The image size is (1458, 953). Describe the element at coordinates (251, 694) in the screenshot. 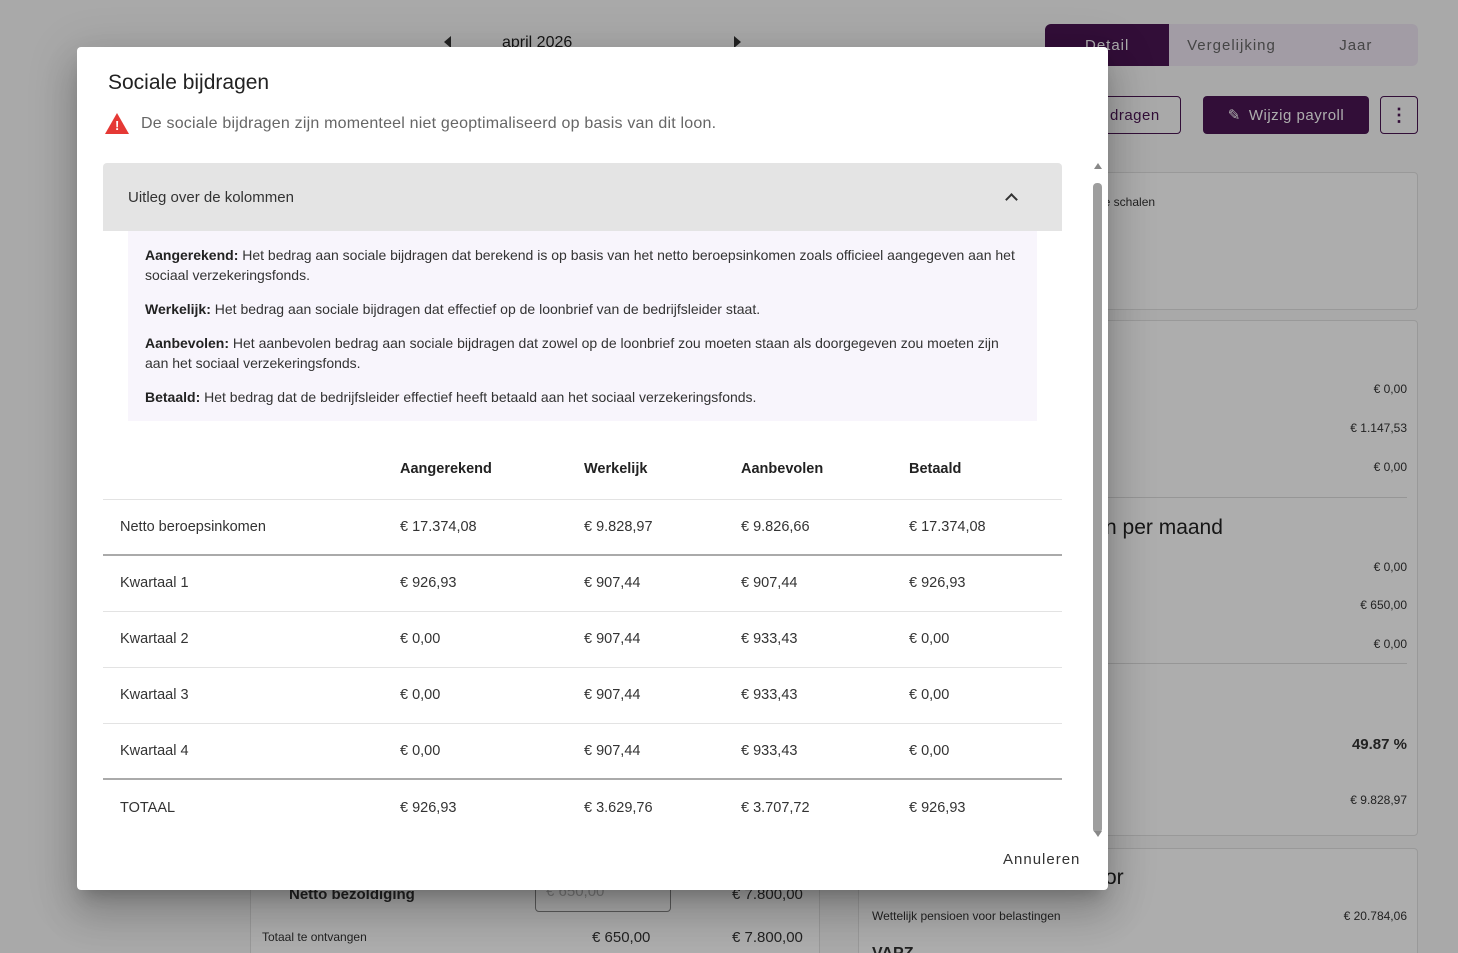

I see `row-label: Kwartaal 3` at that location.